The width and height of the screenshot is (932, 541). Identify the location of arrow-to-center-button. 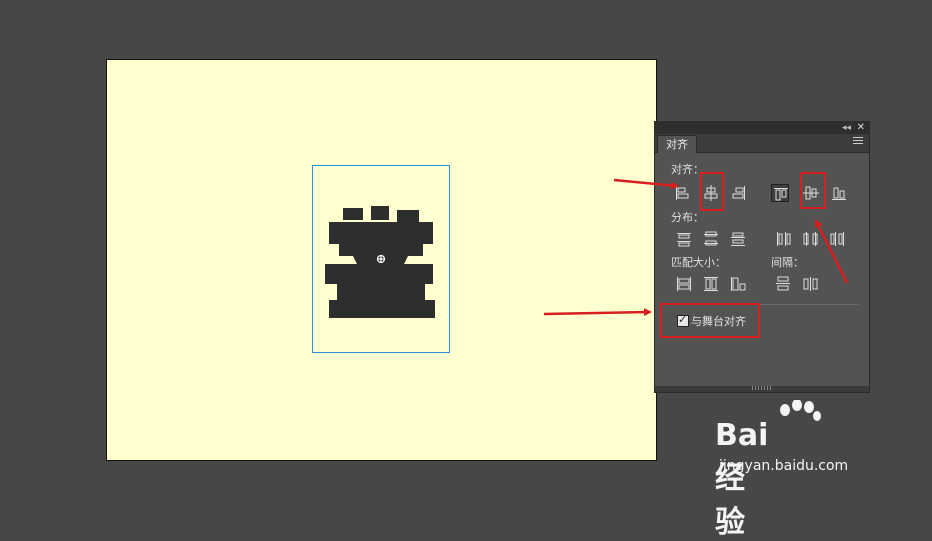
(646, 184).